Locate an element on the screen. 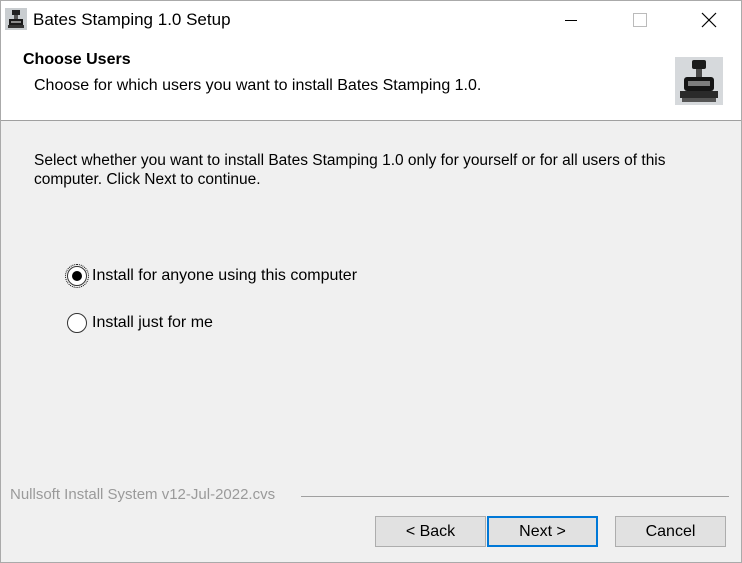  cancel-button: Cancel is located at coordinates (670, 531).